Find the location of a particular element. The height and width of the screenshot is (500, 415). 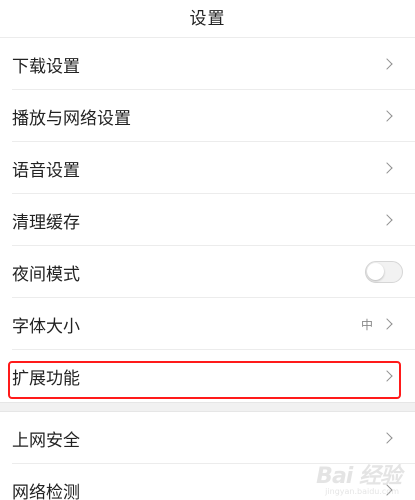

font-size-value: 中 is located at coordinates (366, 324).